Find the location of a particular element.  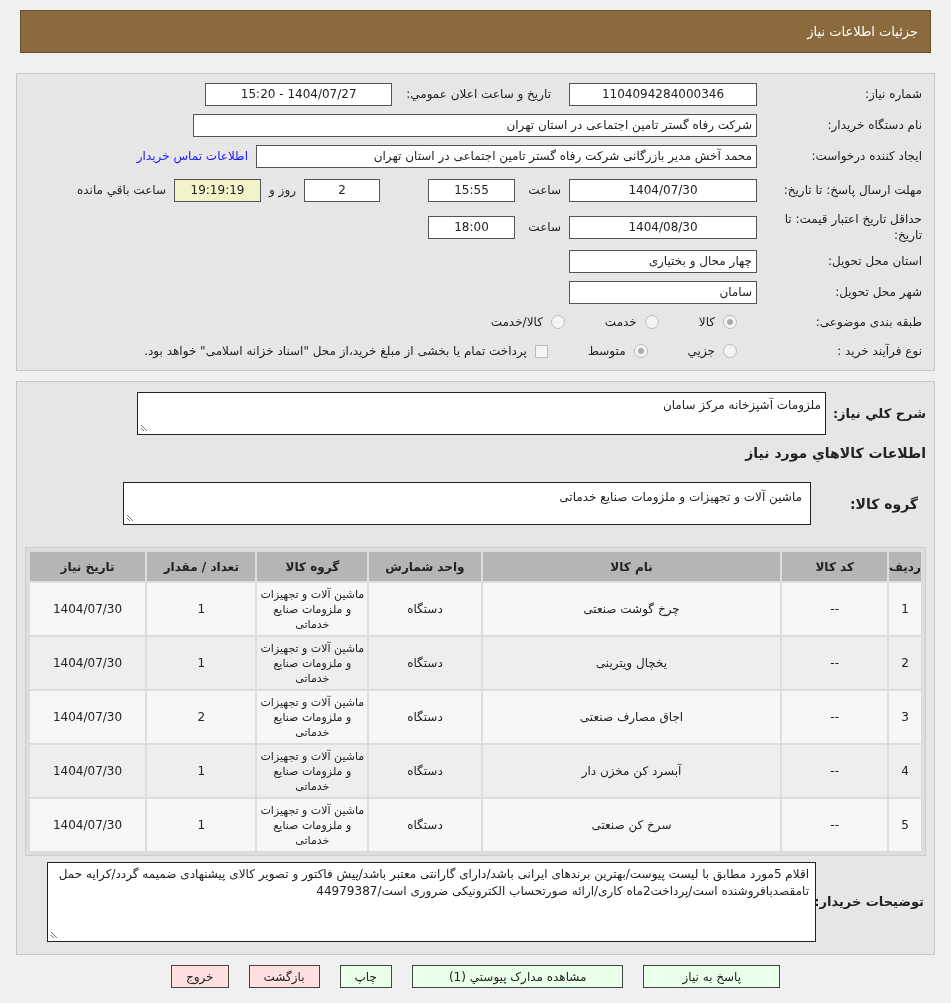

field-label: شهر محل تحویل: is located at coordinates (878, 292).